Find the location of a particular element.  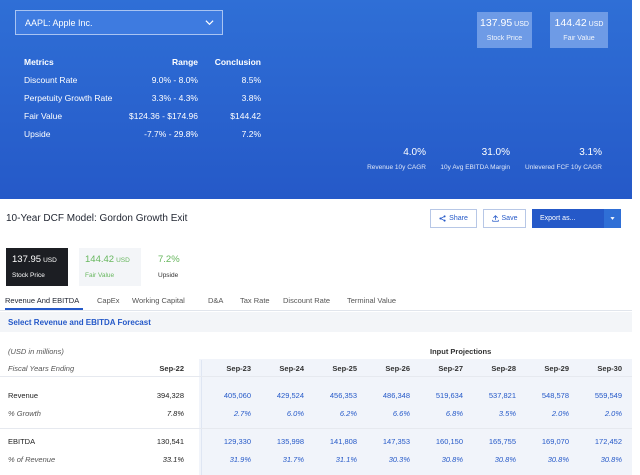

table-cell-projection: 3.5% is located at coordinates (494, 413).